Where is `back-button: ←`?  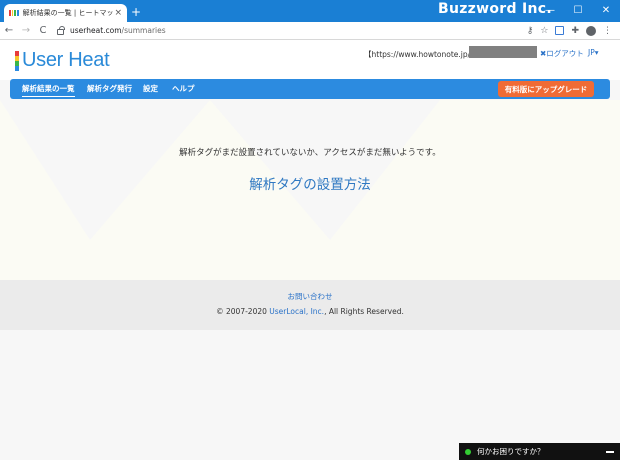
back-button: ← is located at coordinates (9, 30).